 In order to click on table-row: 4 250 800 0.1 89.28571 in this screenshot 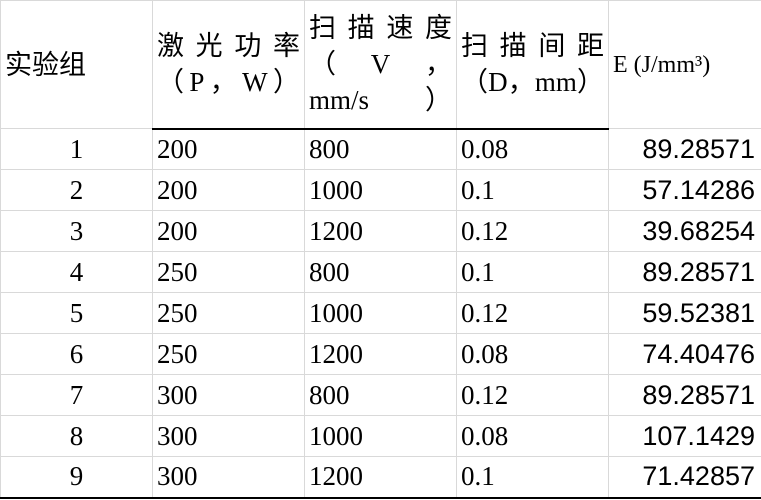, I will do `click(380, 272)`.